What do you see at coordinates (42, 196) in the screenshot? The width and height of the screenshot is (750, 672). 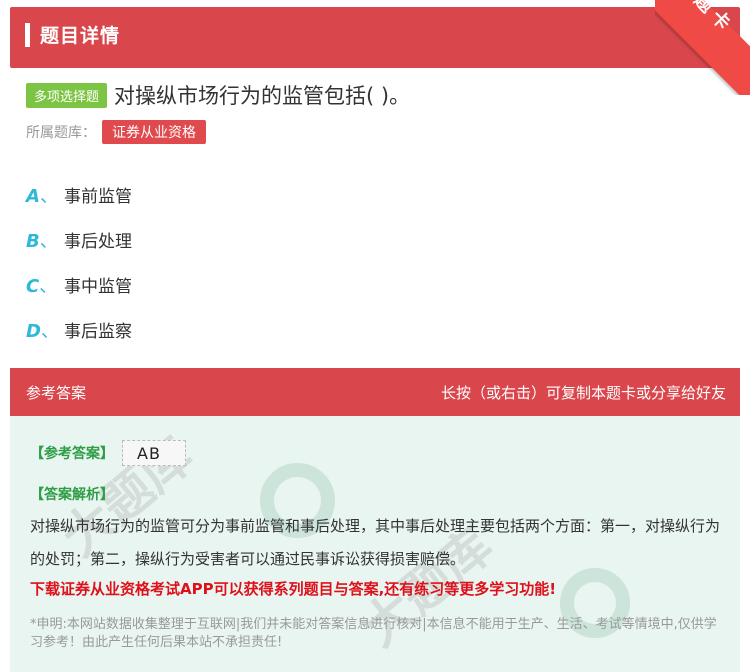 I see `option-letter: A、` at bounding box center [42, 196].